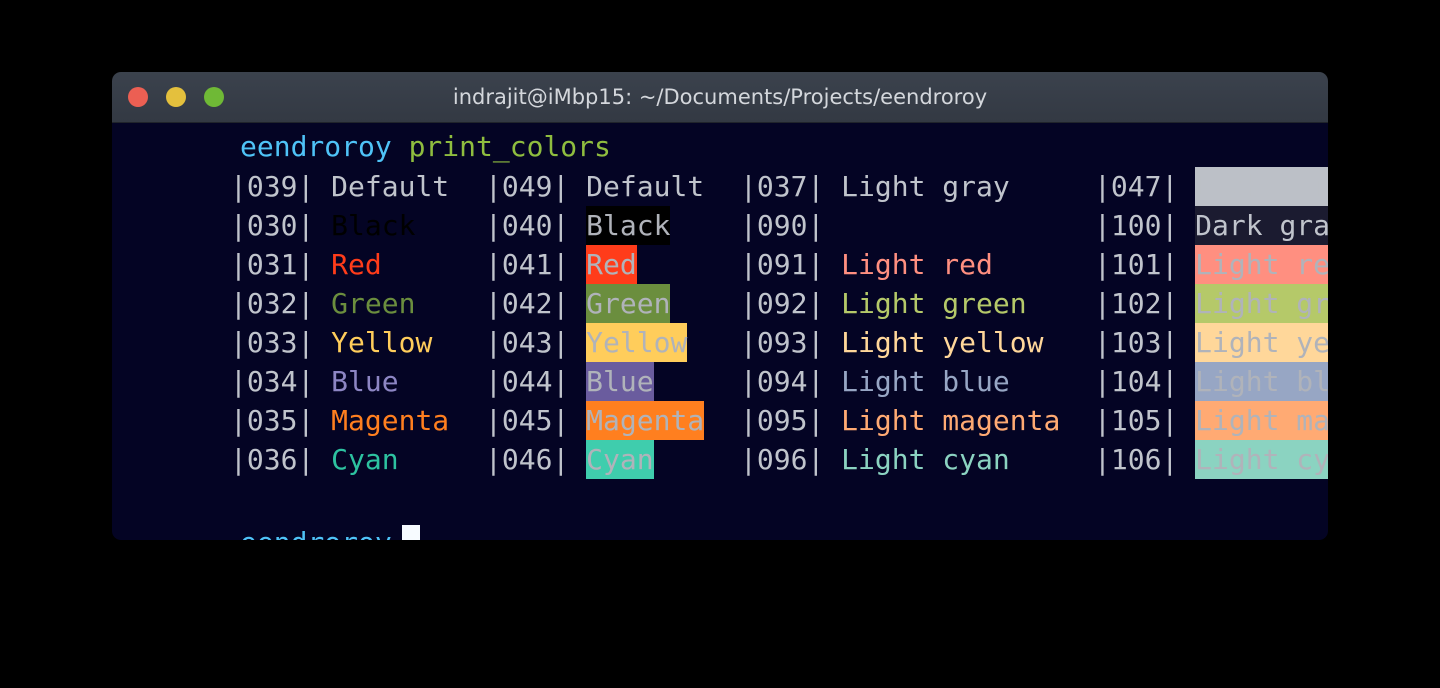 The image size is (1440, 688). What do you see at coordinates (527, 225) in the screenshot?
I see `color-code: |040|` at bounding box center [527, 225].